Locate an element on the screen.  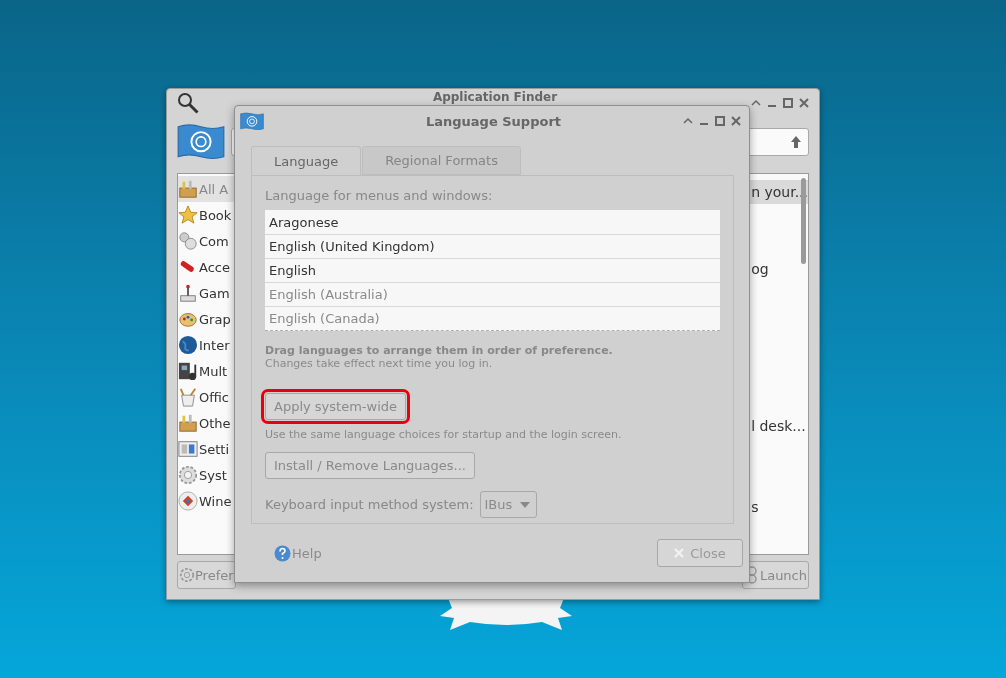
dialog-title: Language Support is located at coordinates (493, 121).